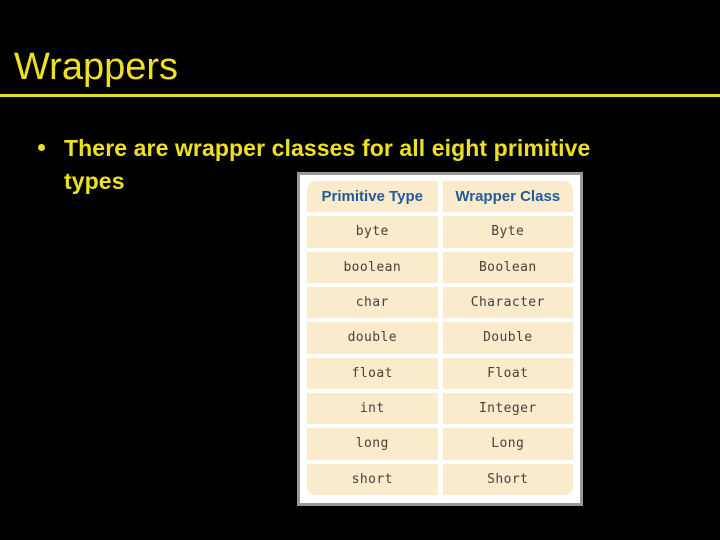 This screenshot has width=720, height=540. Describe the element at coordinates (372, 232) in the screenshot. I see `cell-primitive-type: byte` at that location.